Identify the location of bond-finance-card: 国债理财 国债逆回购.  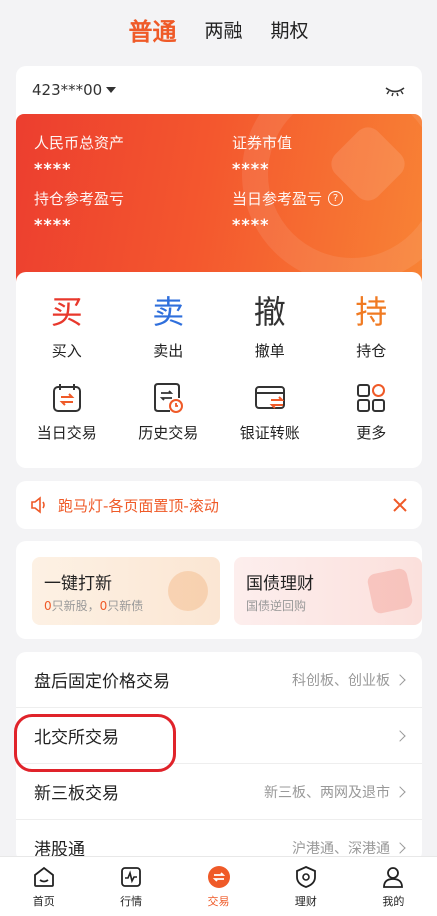
(328, 591).